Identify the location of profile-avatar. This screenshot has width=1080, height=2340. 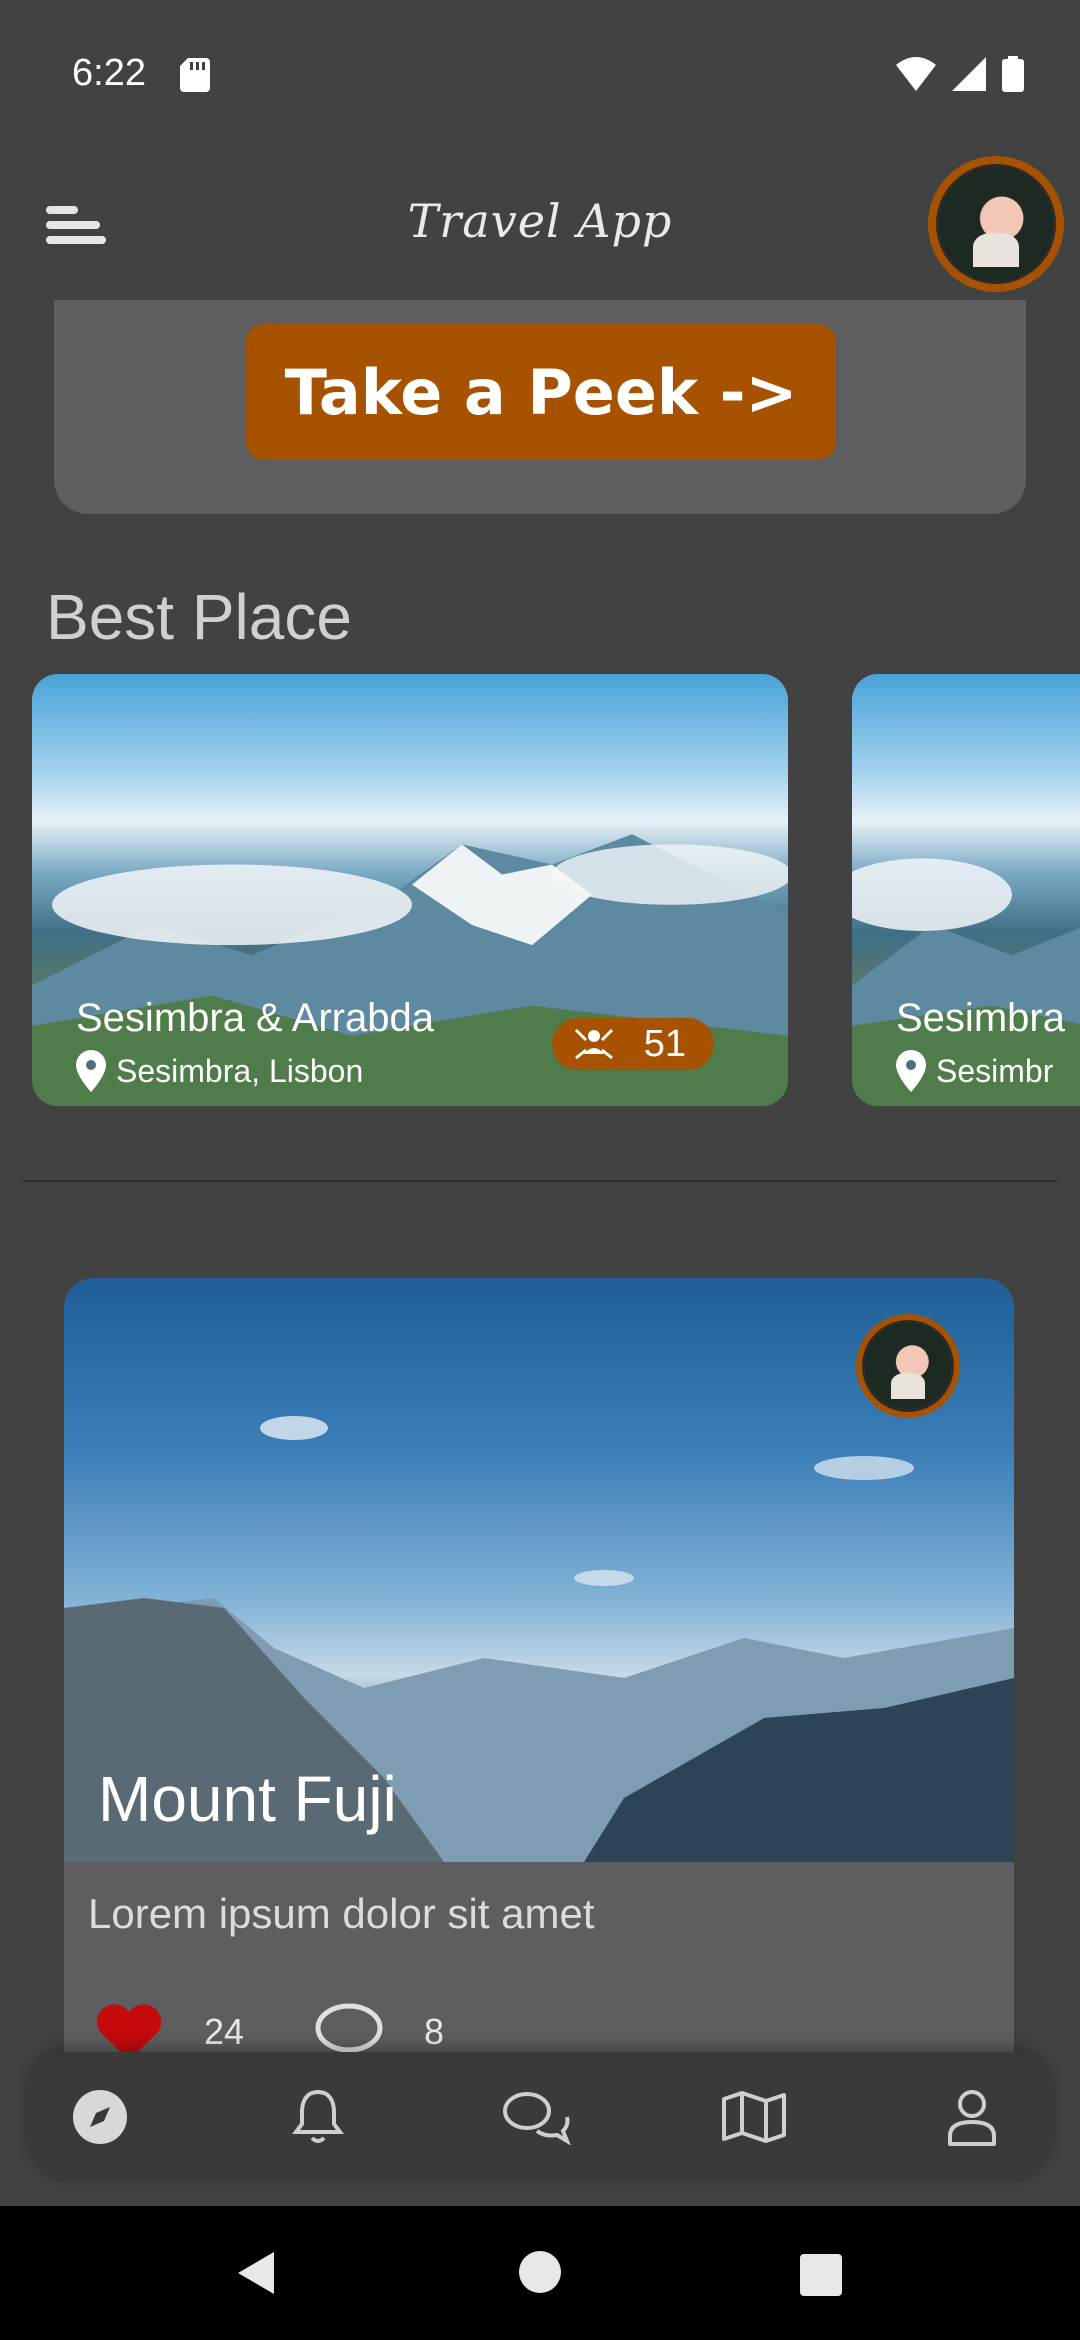
(996, 224).